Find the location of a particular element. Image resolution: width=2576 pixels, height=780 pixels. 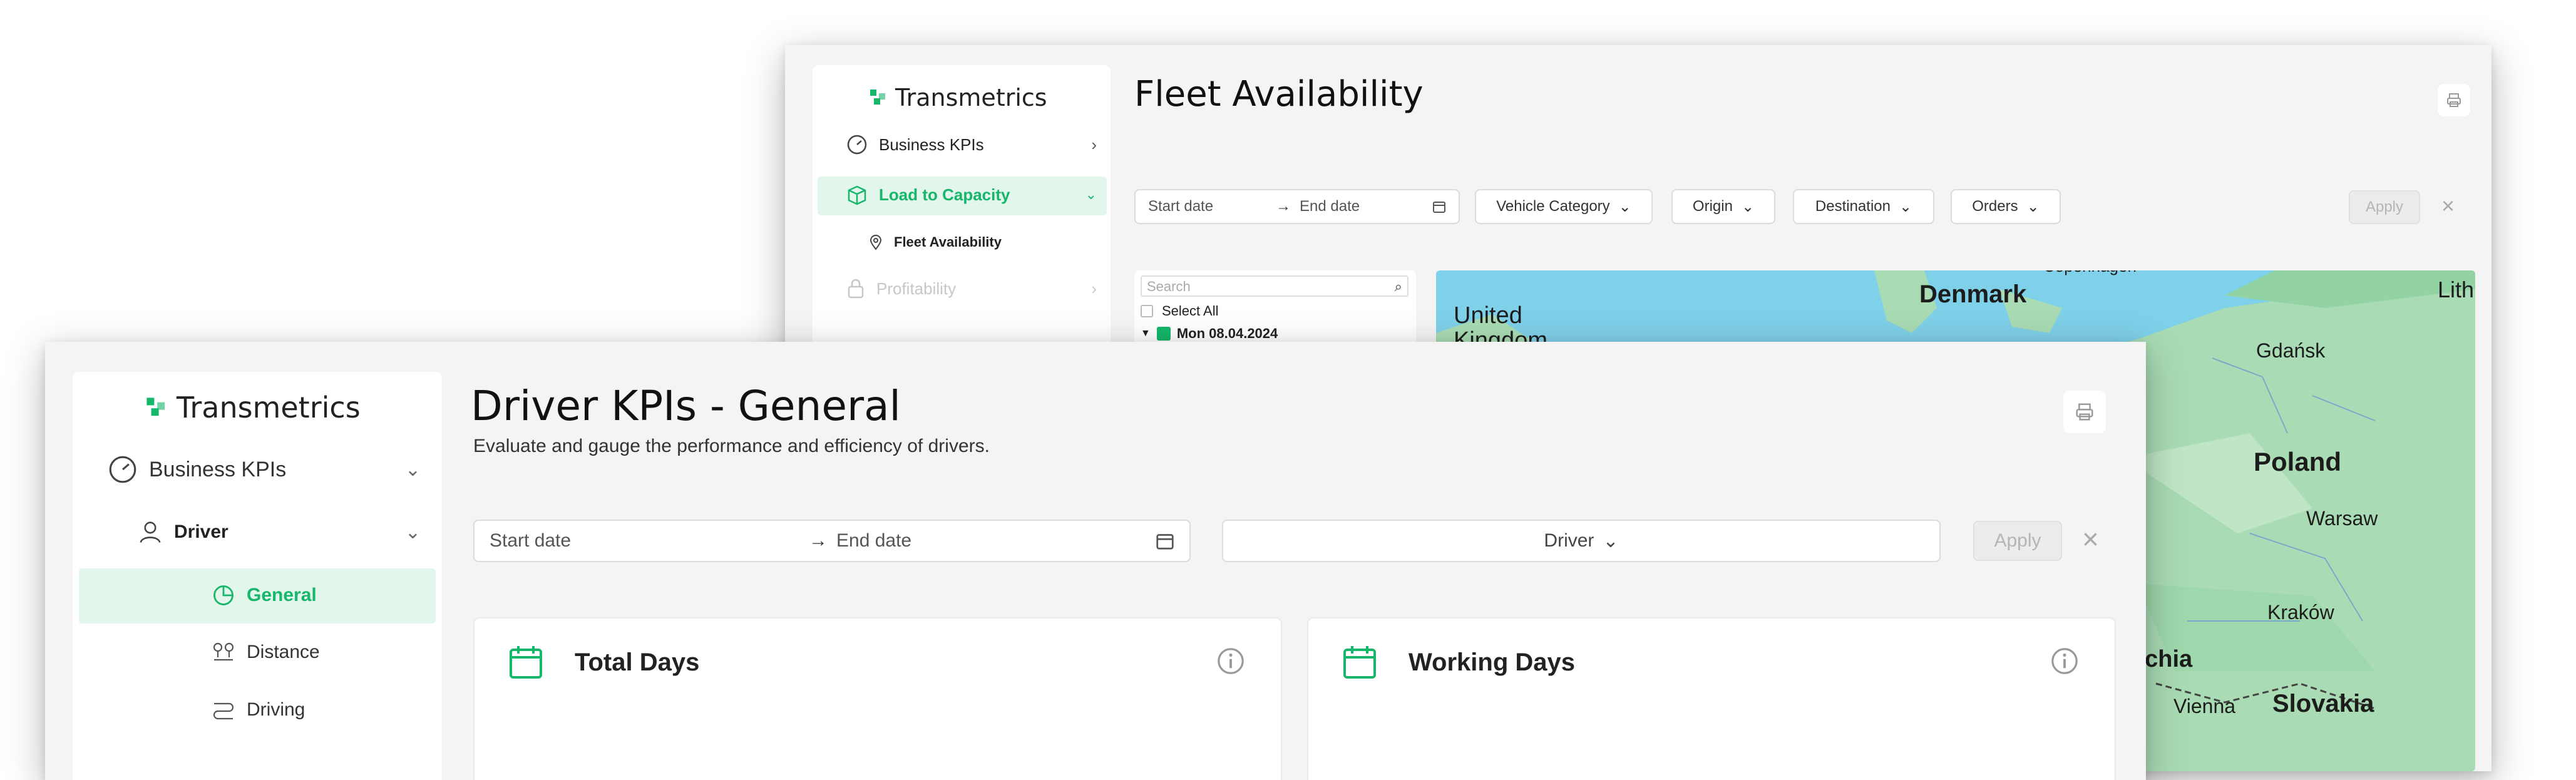

driver-dropdown: Driver ⌄ is located at coordinates (1581, 541).